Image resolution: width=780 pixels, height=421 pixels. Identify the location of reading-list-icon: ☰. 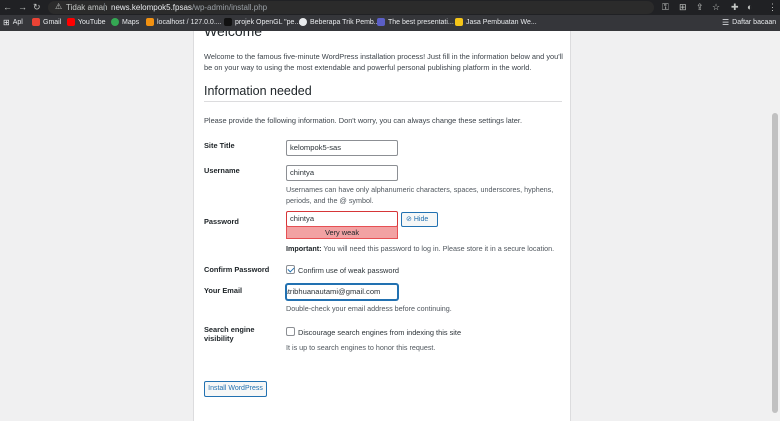
(726, 22).